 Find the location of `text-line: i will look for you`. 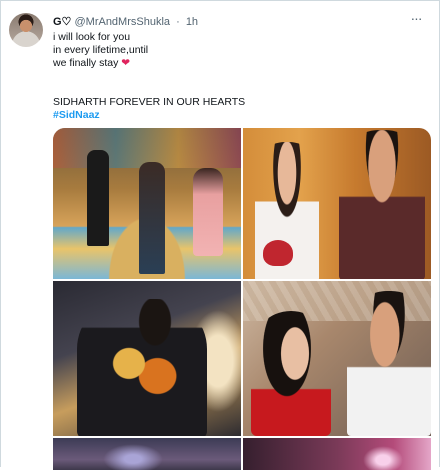

text-line: i will look for you is located at coordinates (92, 37).